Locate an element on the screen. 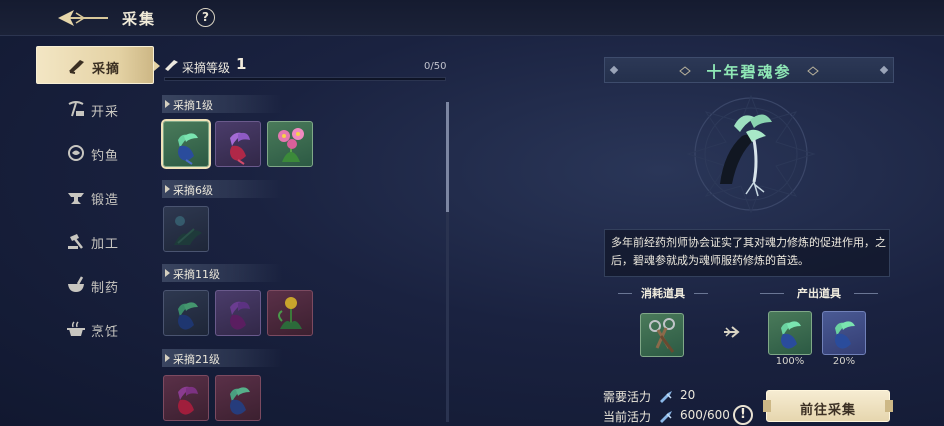  herb-slot-pink-flower is located at coordinates (290, 144).